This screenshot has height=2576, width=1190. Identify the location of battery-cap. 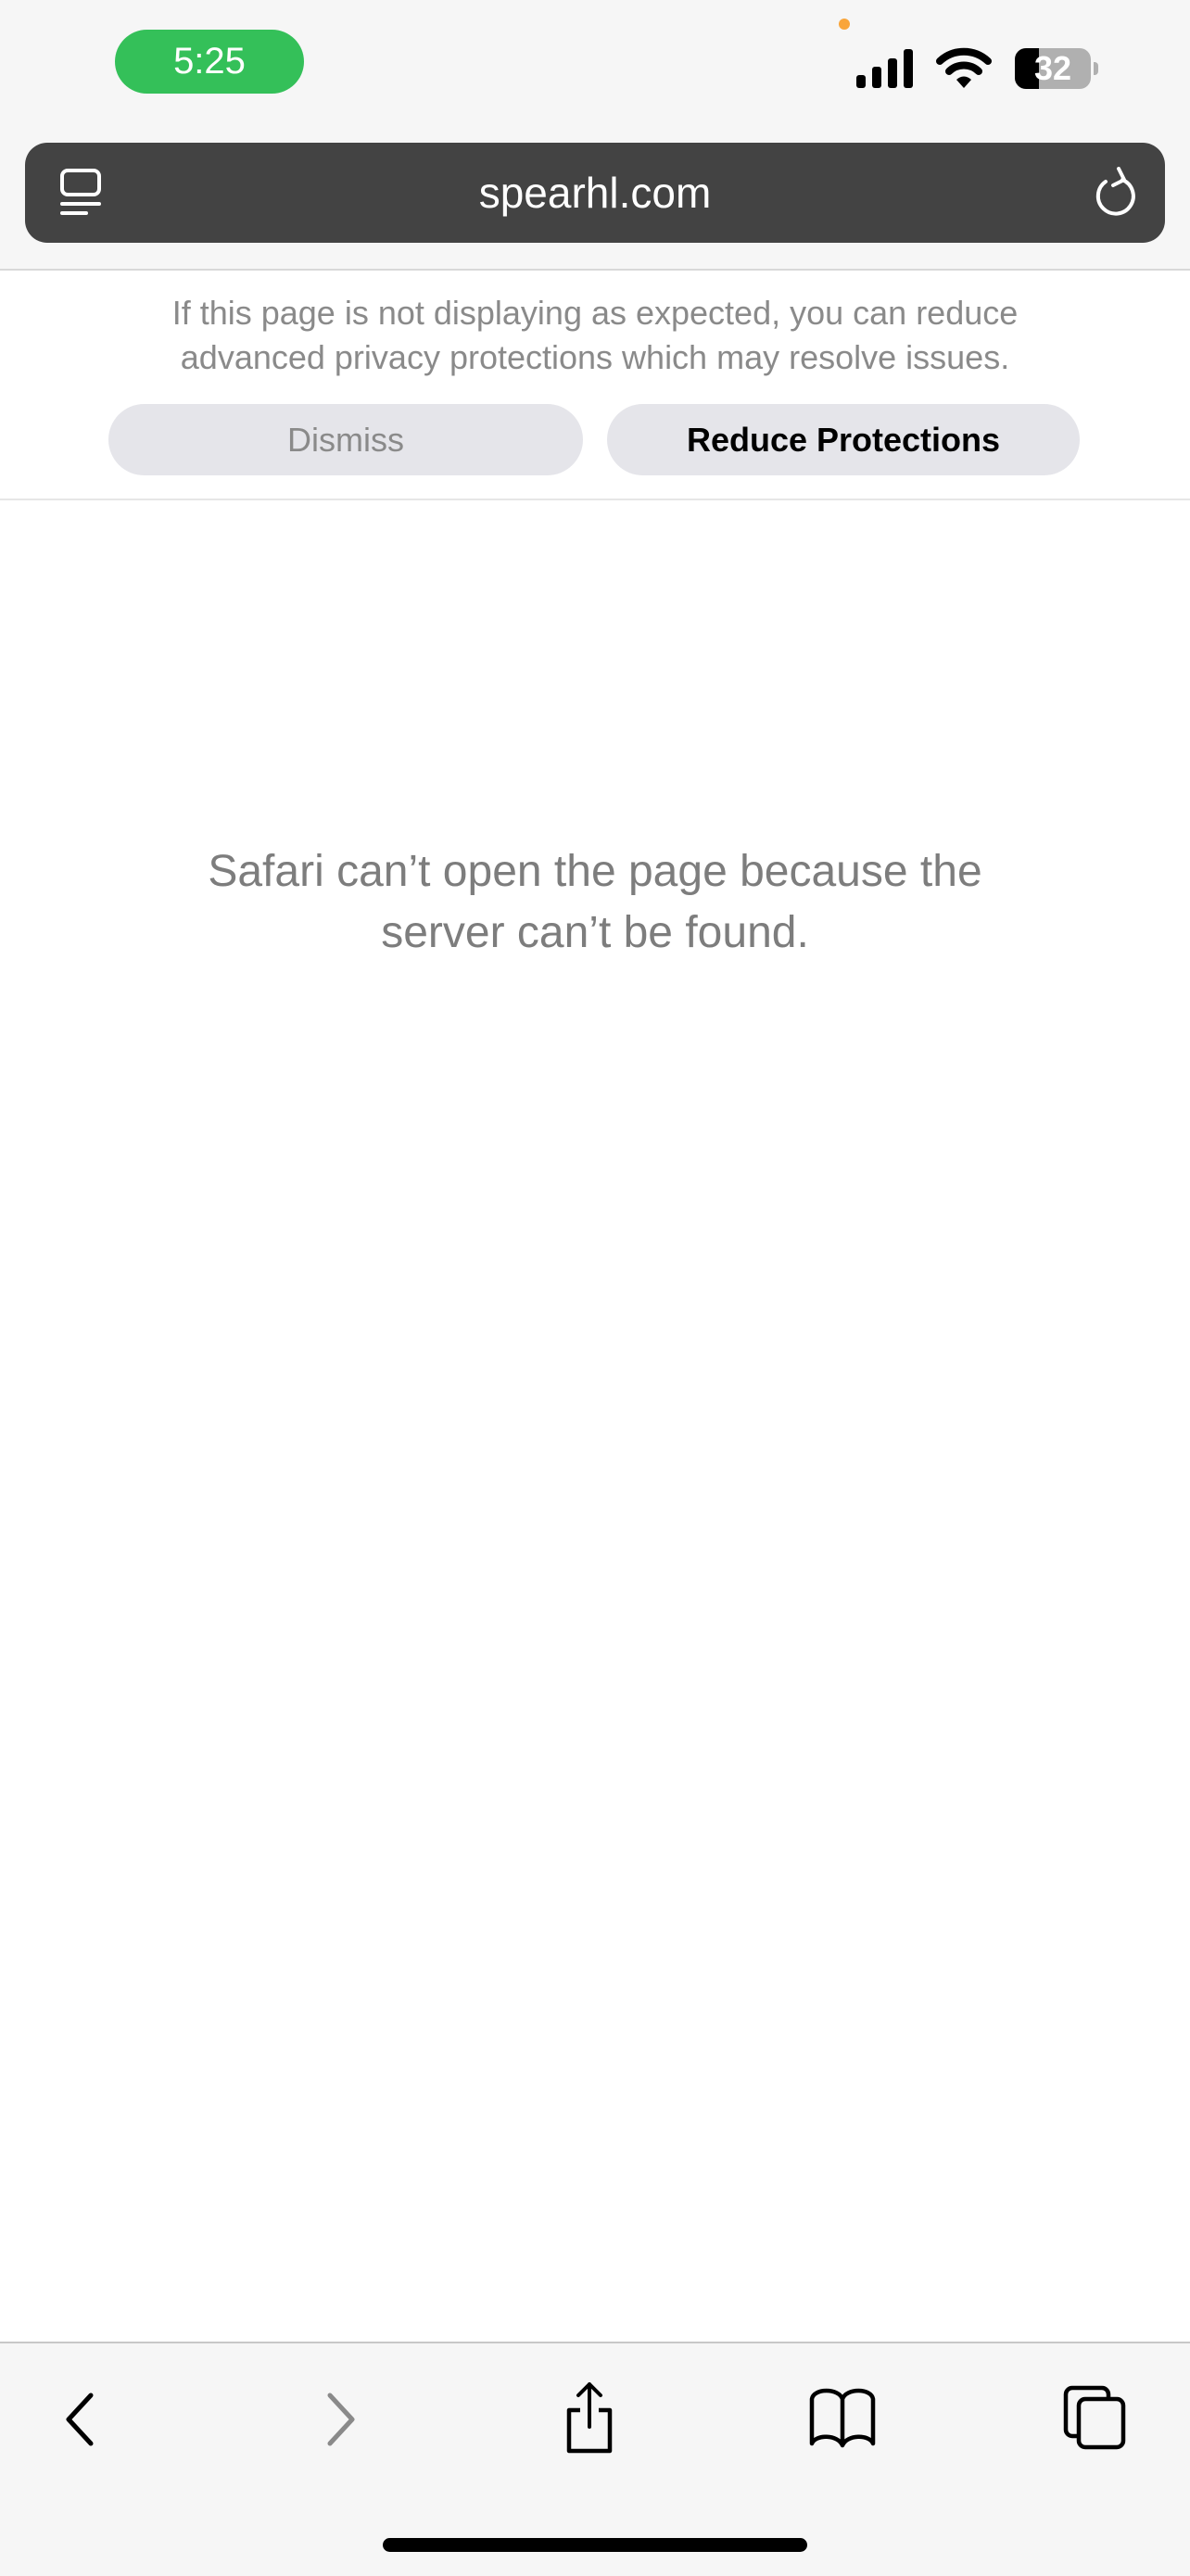
(1096, 68).